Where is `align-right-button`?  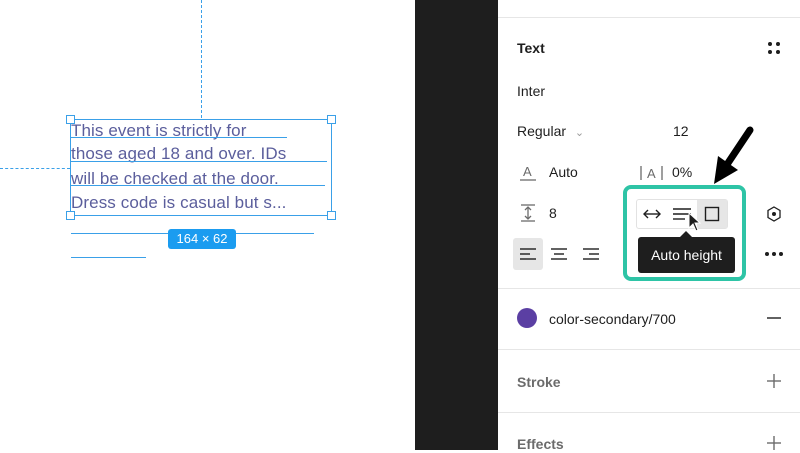
align-right-button is located at coordinates (591, 254).